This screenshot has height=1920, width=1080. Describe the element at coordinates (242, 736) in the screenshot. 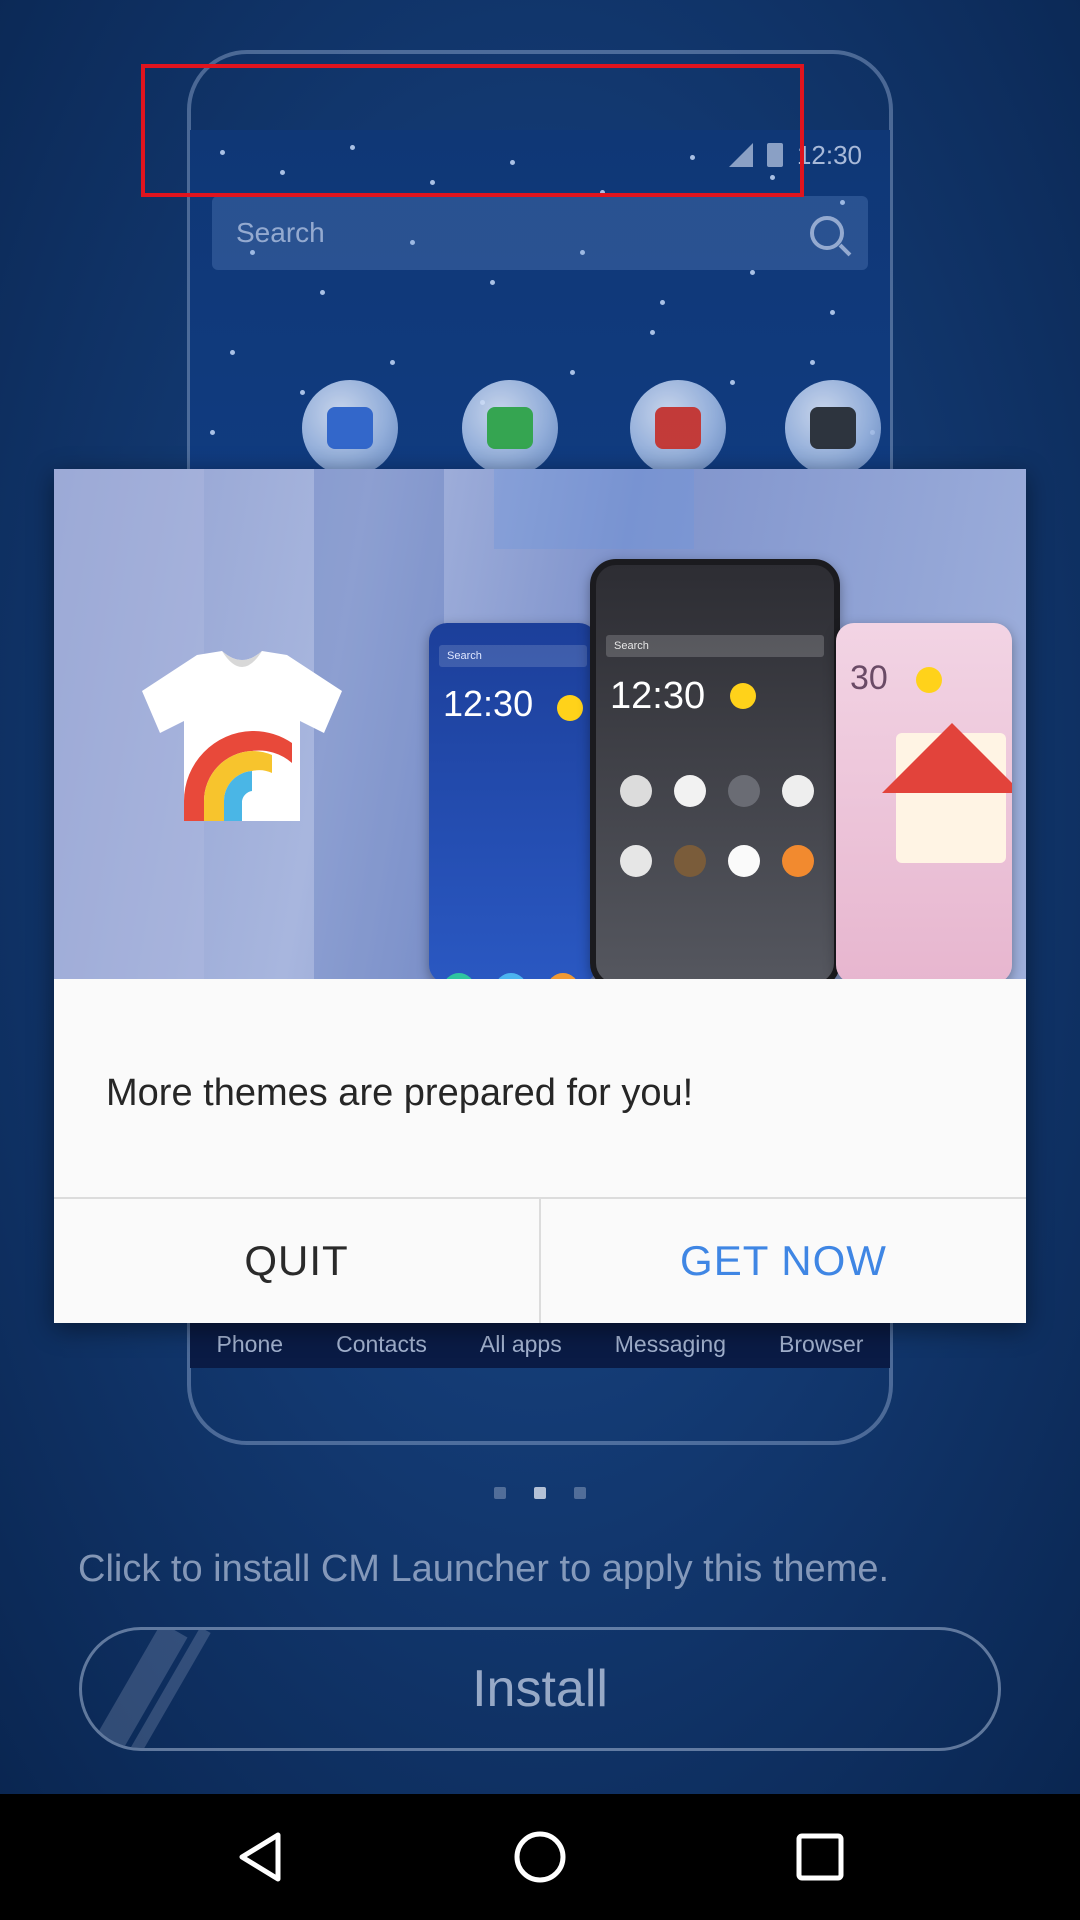

I see `tshirt-rainbow-icon` at that location.